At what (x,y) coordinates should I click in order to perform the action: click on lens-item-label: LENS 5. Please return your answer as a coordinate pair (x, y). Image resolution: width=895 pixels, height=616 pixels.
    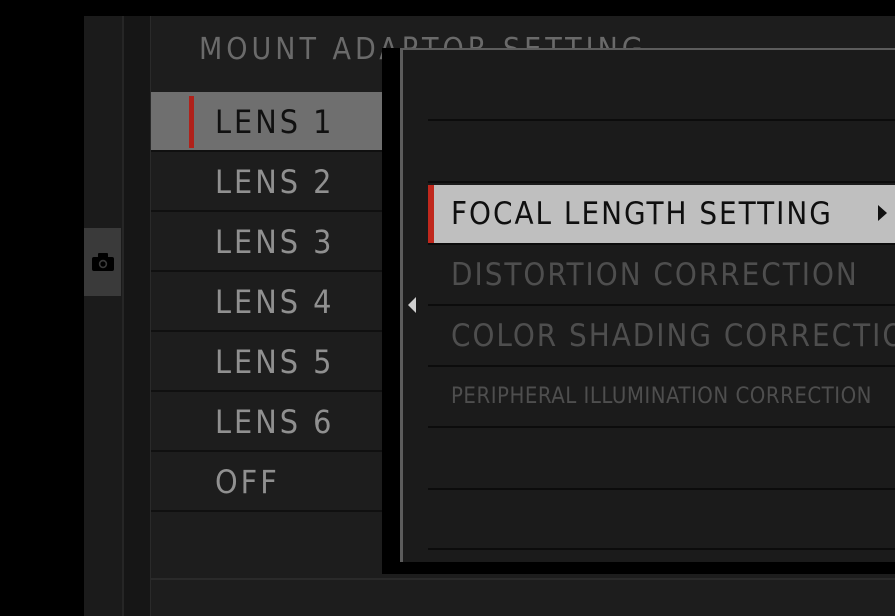
    Looking at the image, I should click on (275, 362).